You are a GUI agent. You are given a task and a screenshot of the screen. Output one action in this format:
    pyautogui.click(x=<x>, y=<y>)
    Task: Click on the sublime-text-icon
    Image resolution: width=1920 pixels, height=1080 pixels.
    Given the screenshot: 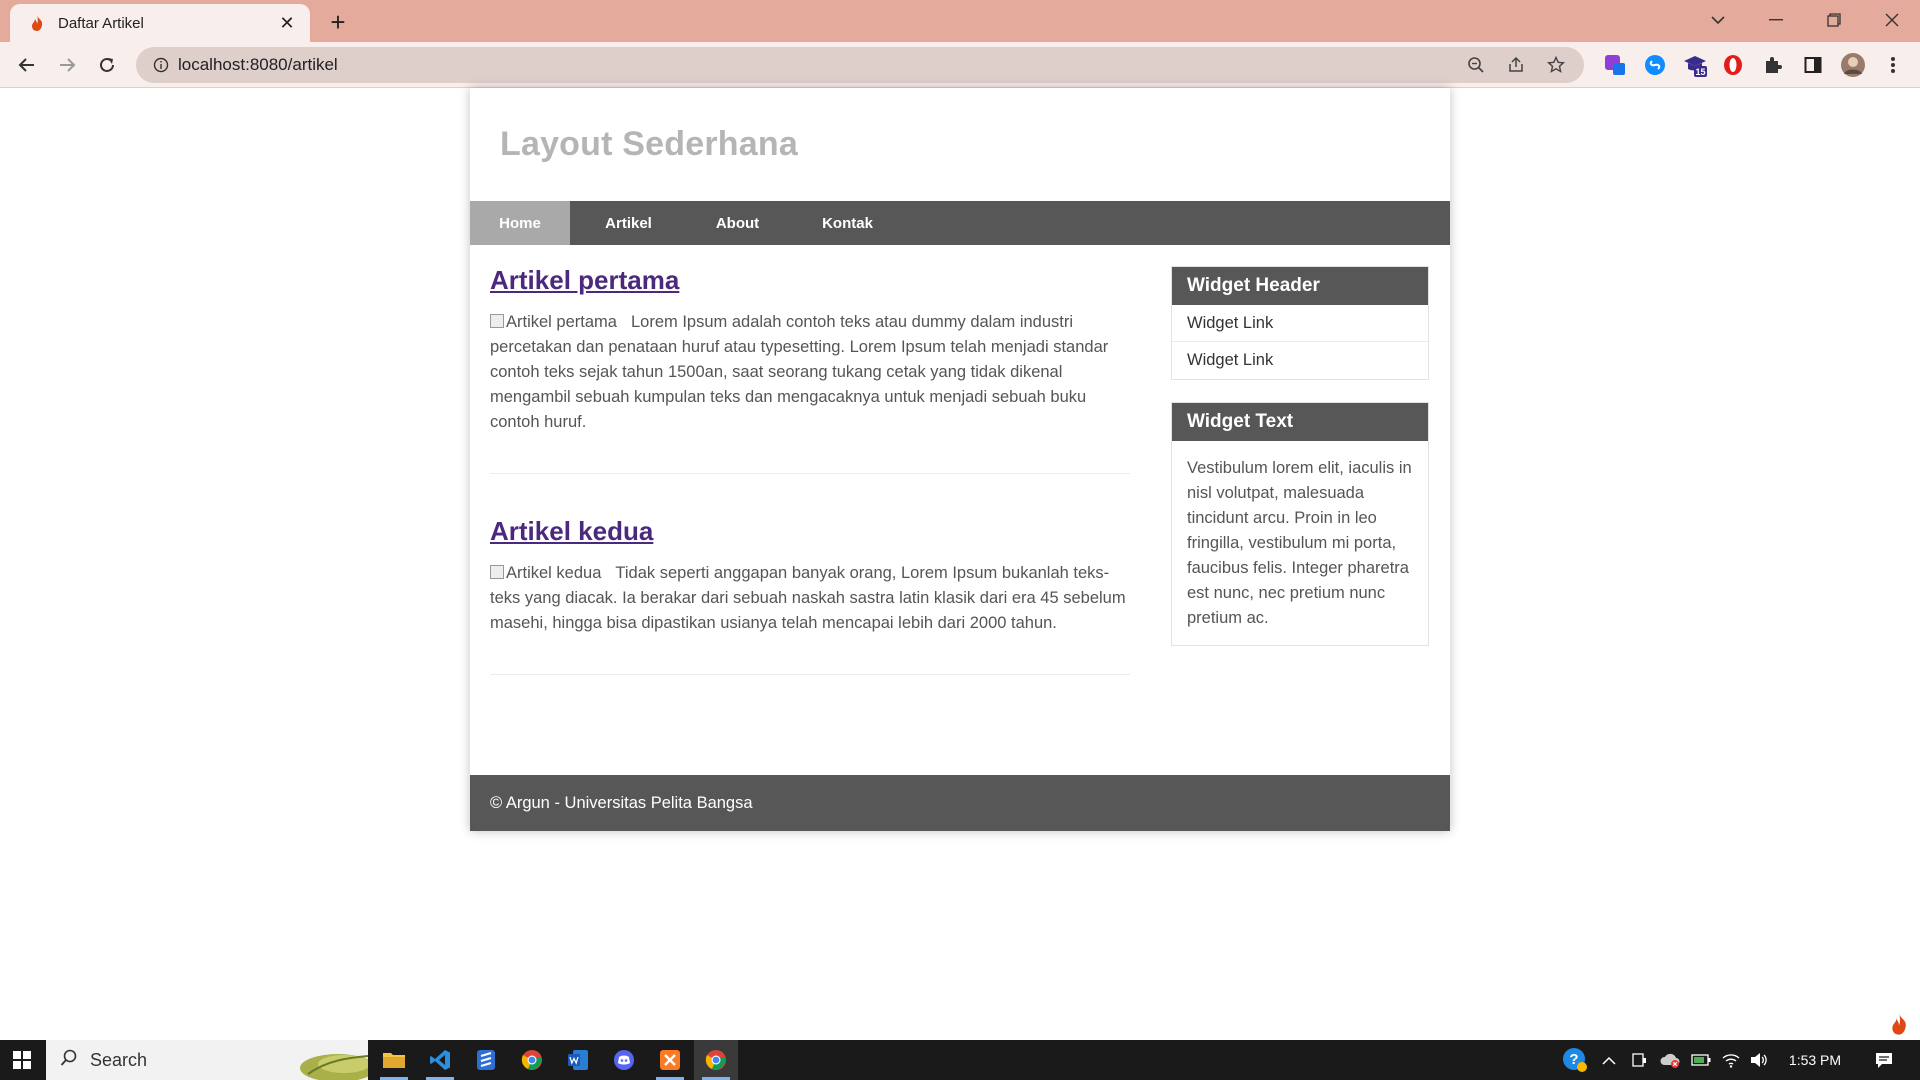 What is the action you would take?
    pyautogui.click(x=486, y=1060)
    